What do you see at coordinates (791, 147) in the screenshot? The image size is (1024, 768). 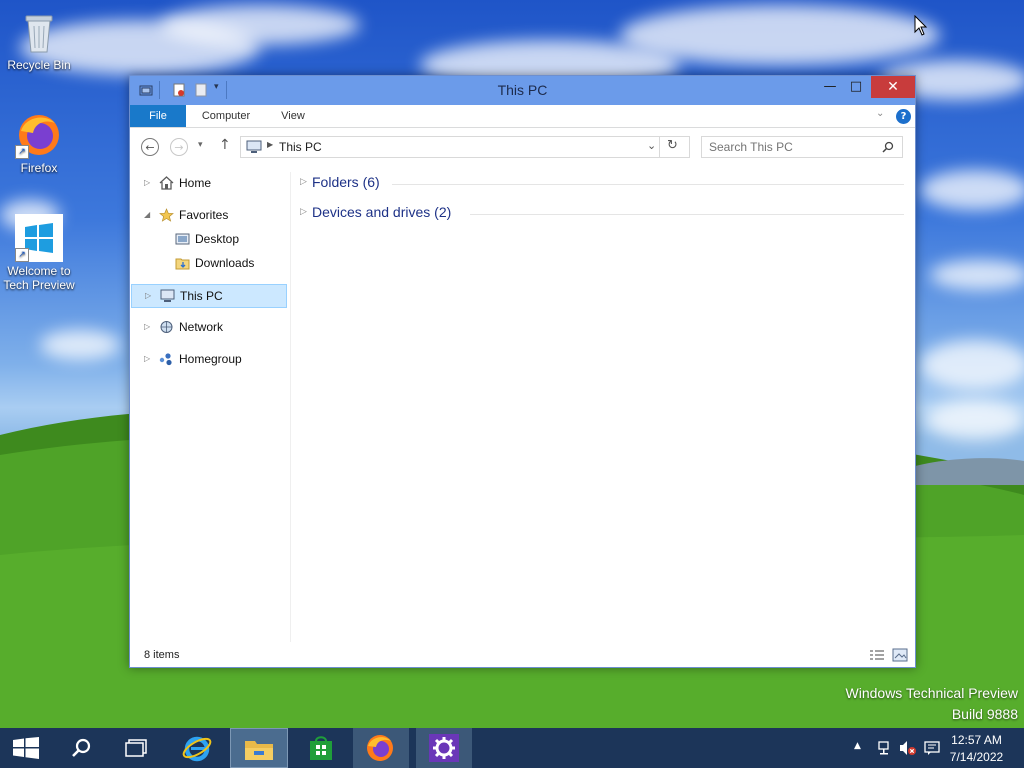 I see `search-input` at bounding box center [791, 147].